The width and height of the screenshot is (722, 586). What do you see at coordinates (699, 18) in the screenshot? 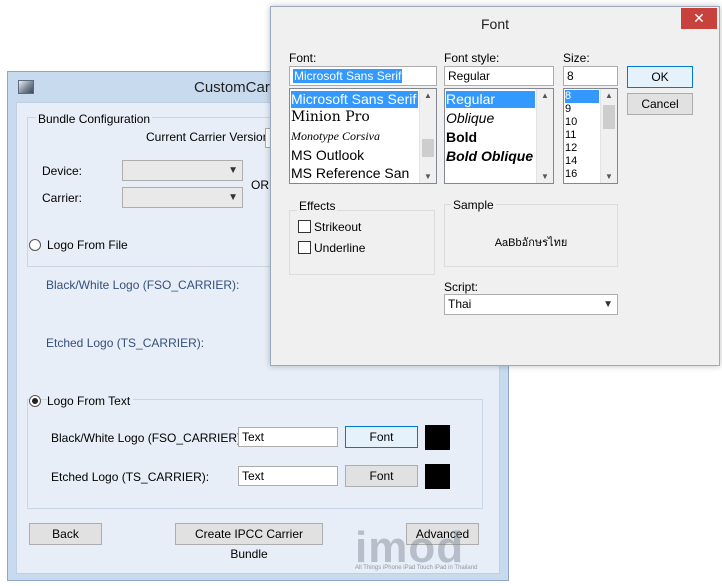
I see `close-icon: ✕` at bounding box center [699, 18].